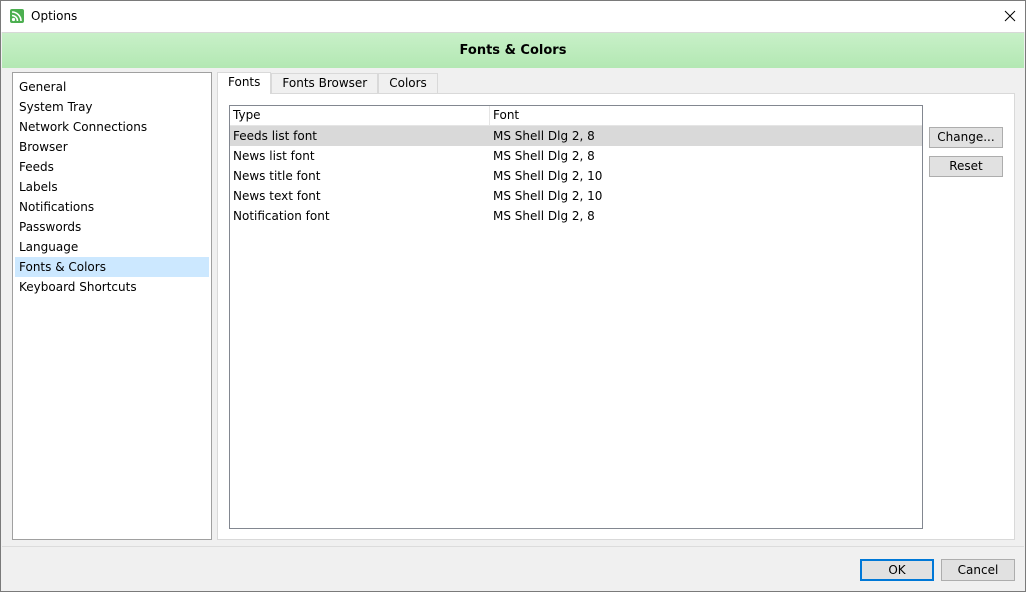 Image resolution: width=1026 pixels, height=592 pixels. What do you see at coordinates (277, 176) in the screenshot?
I see `cell-type: News title font` at bounding box center [277, 176].